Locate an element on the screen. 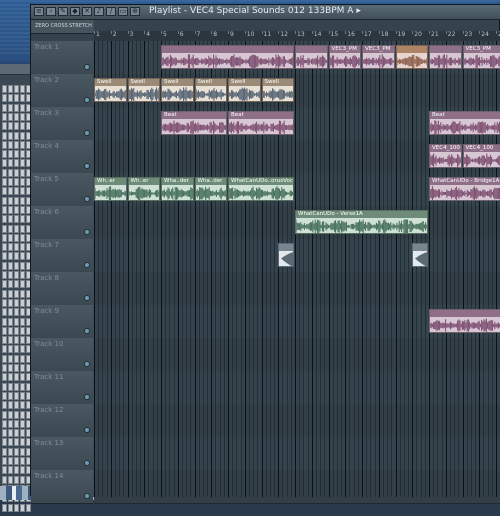 This screenshot has height=516, width=500. track-header: Track 2 is located at coordinates (62, 91).